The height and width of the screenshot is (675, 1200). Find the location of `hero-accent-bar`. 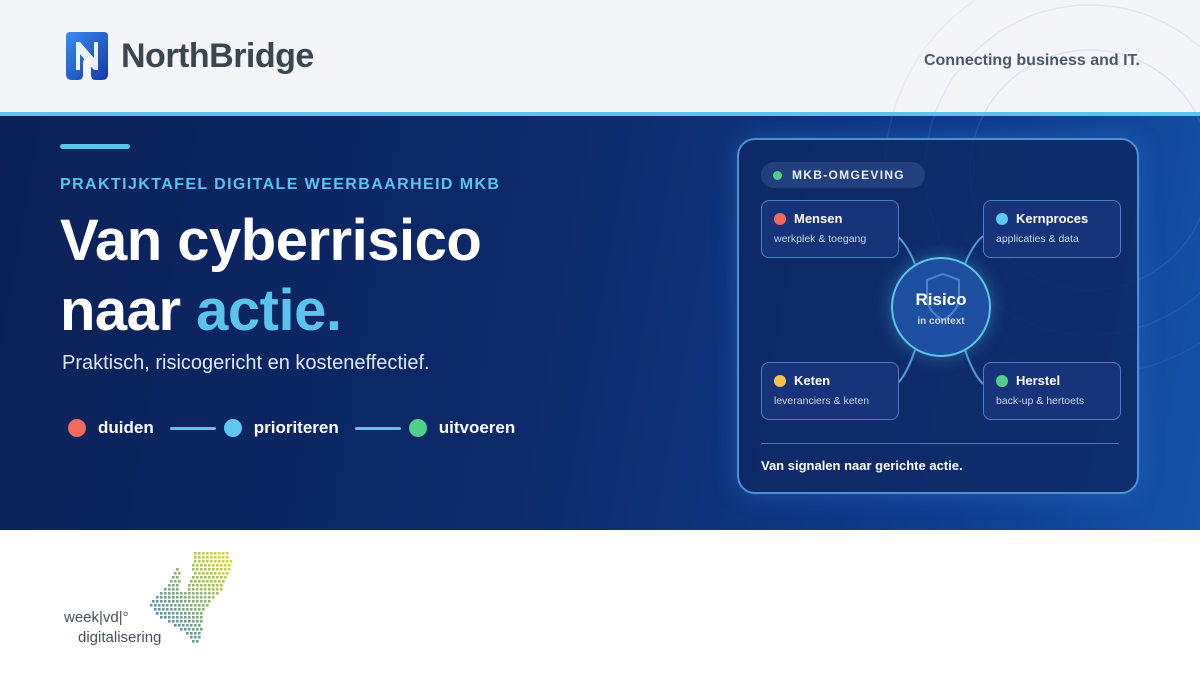

hero-accent-bar is located at coordinates (95, 146).